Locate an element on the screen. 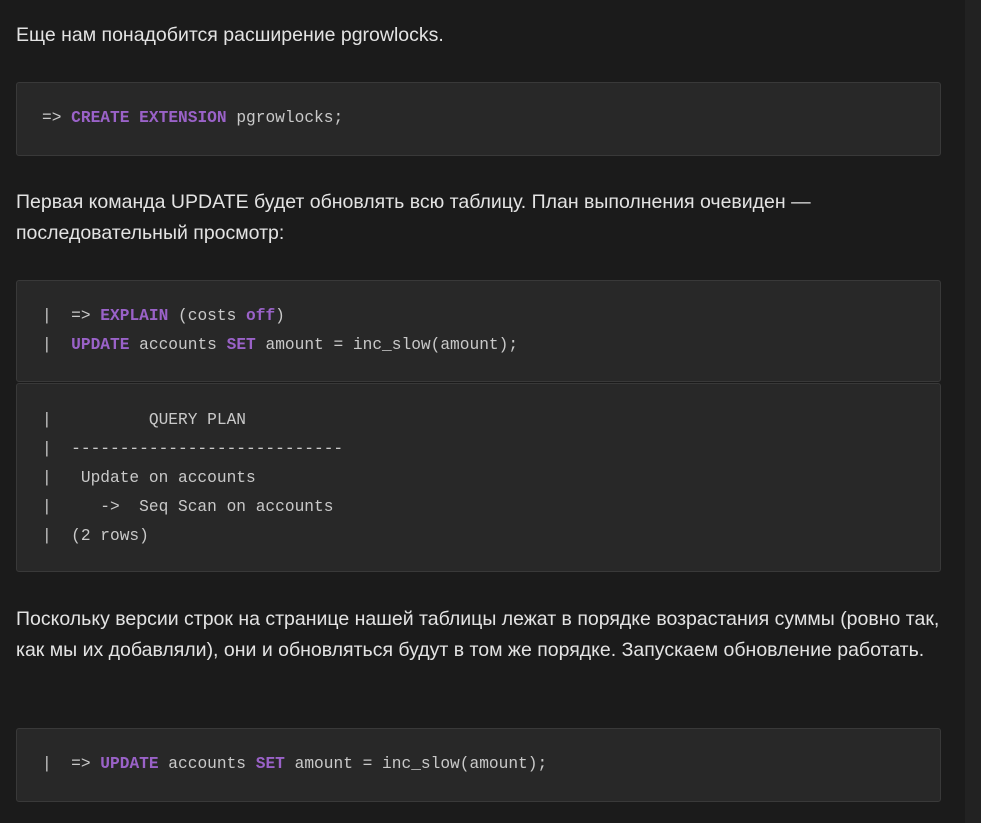 The width and height of the screenshot is (981, 823). code-line: | => EXPLAIN (costs off) is located at coordinates (491, 316).